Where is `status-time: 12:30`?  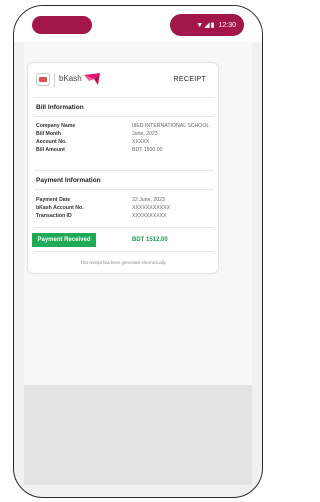
status-time: 12:30 is located at coordinates (227, 25).